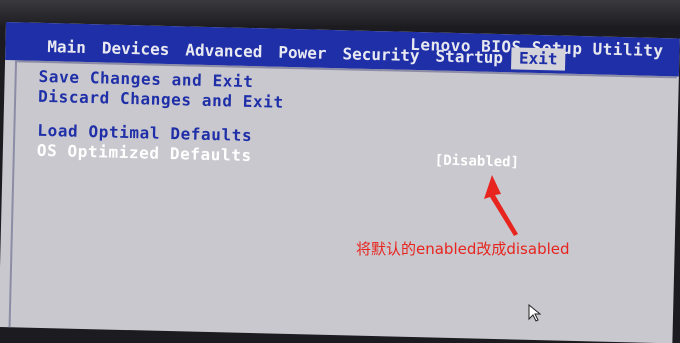 This screenshot has width=680, height=343. Describe the element at coordinates (477, 162) in the screenshot. I see `os-optimized-defaults-value: [Disabled]` at that location.